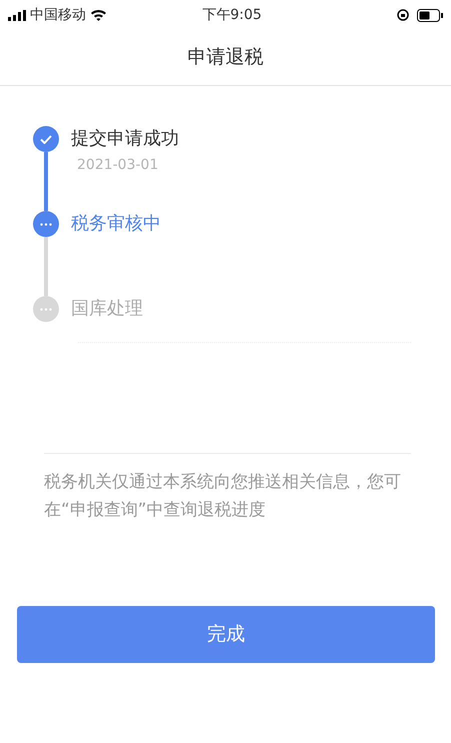  What do you see at coordinates (223, 496) in the screenshot?
I see `info-text: 税务机关仅通过本系统向您推送相关信息，您可在“申报查询”中查询退税进度` at bounding box center [223, 496].